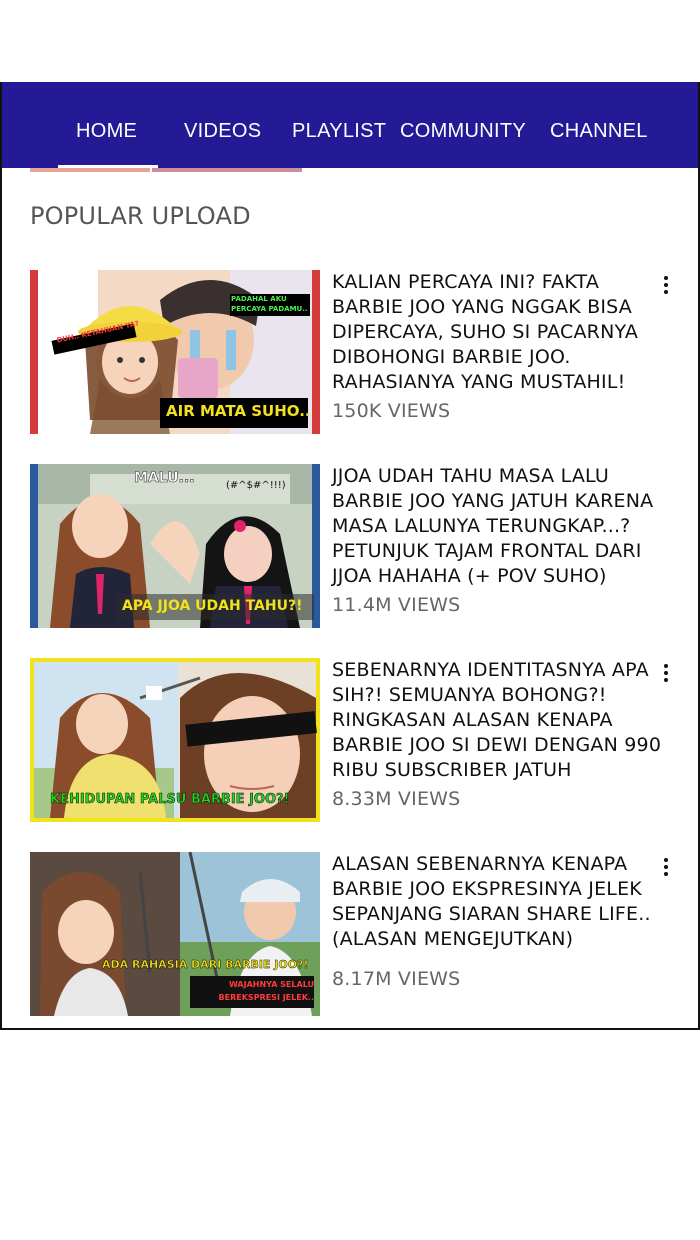  What do you see at coordinates (175, 740) in the screenshot?
I see `video-thumbnail: KEHIDUPAN PALSU BARBIE JOO?!` at bounding box center [175, 740].